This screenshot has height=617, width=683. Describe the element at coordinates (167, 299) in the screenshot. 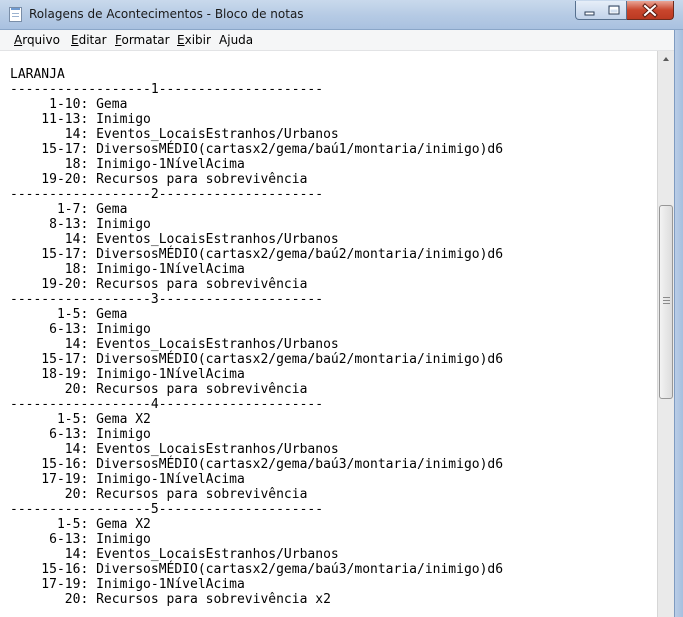

I see `text-line: ------------------3---------------------` at that location.